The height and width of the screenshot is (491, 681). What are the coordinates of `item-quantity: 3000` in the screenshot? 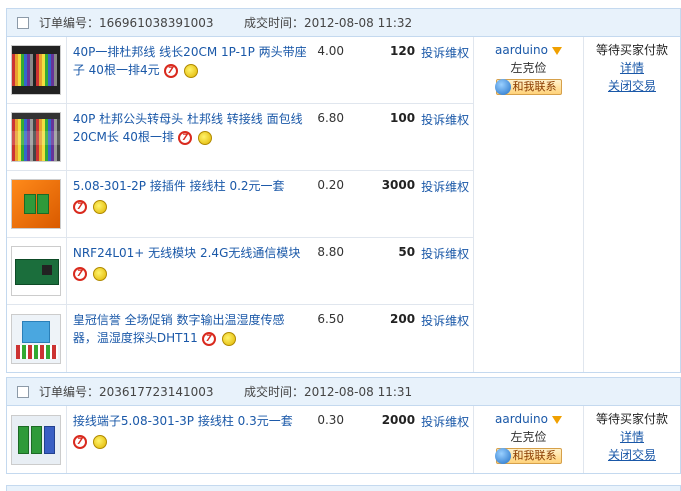 It's located at (398, 185).